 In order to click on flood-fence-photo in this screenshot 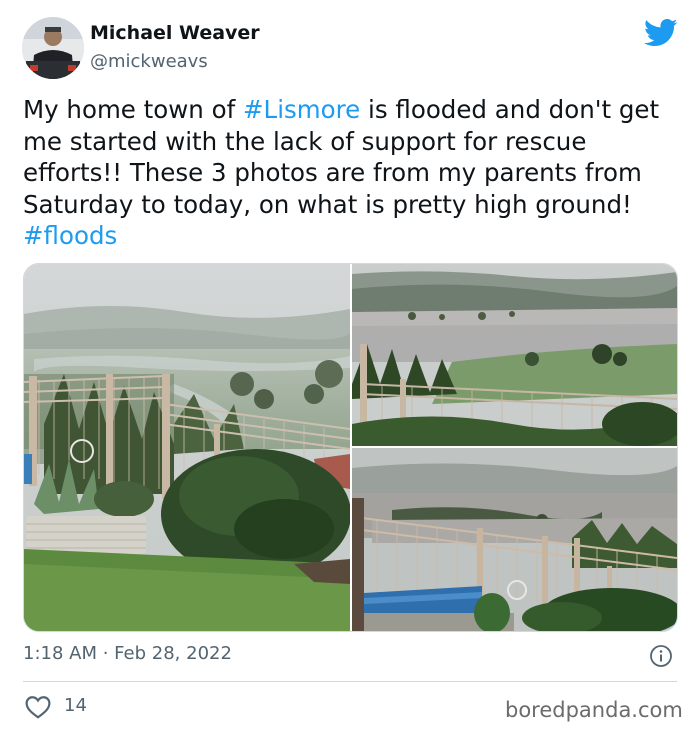, I will do `click(514, 539)`.